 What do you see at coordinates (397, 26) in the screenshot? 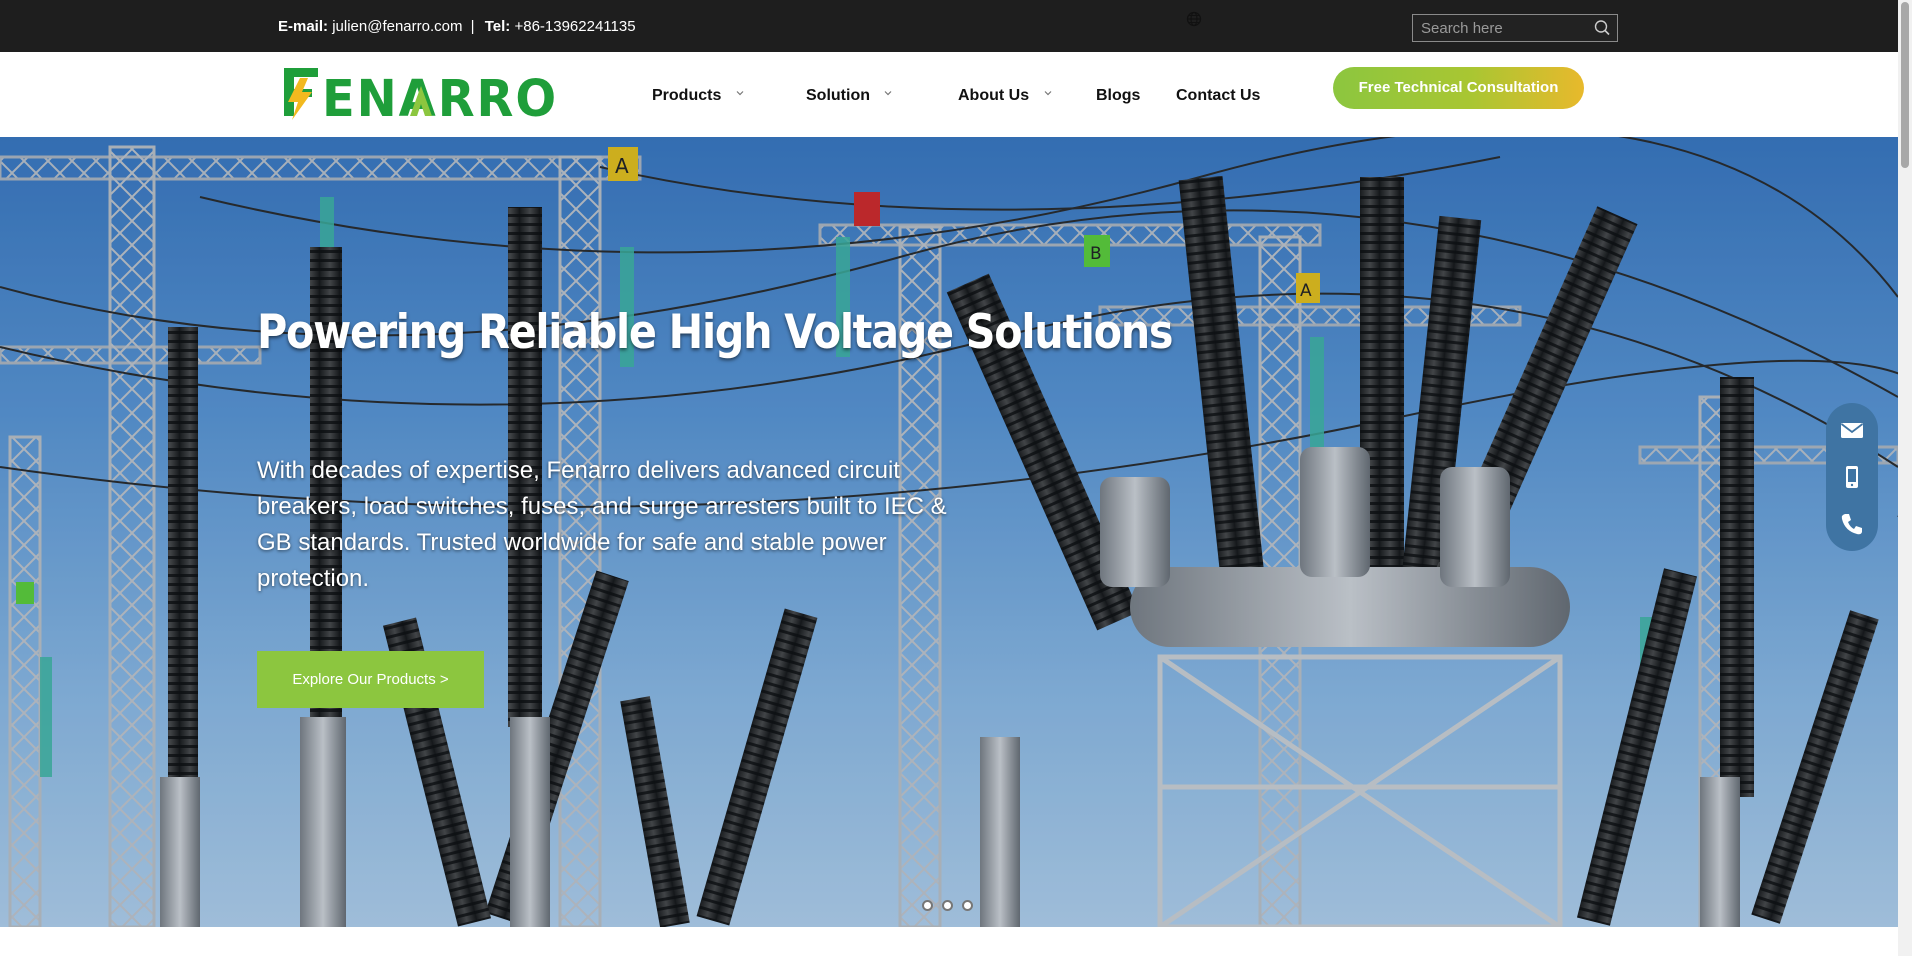
I see `email-link: julien@fenarro.com` at bounding box center [397, 26].